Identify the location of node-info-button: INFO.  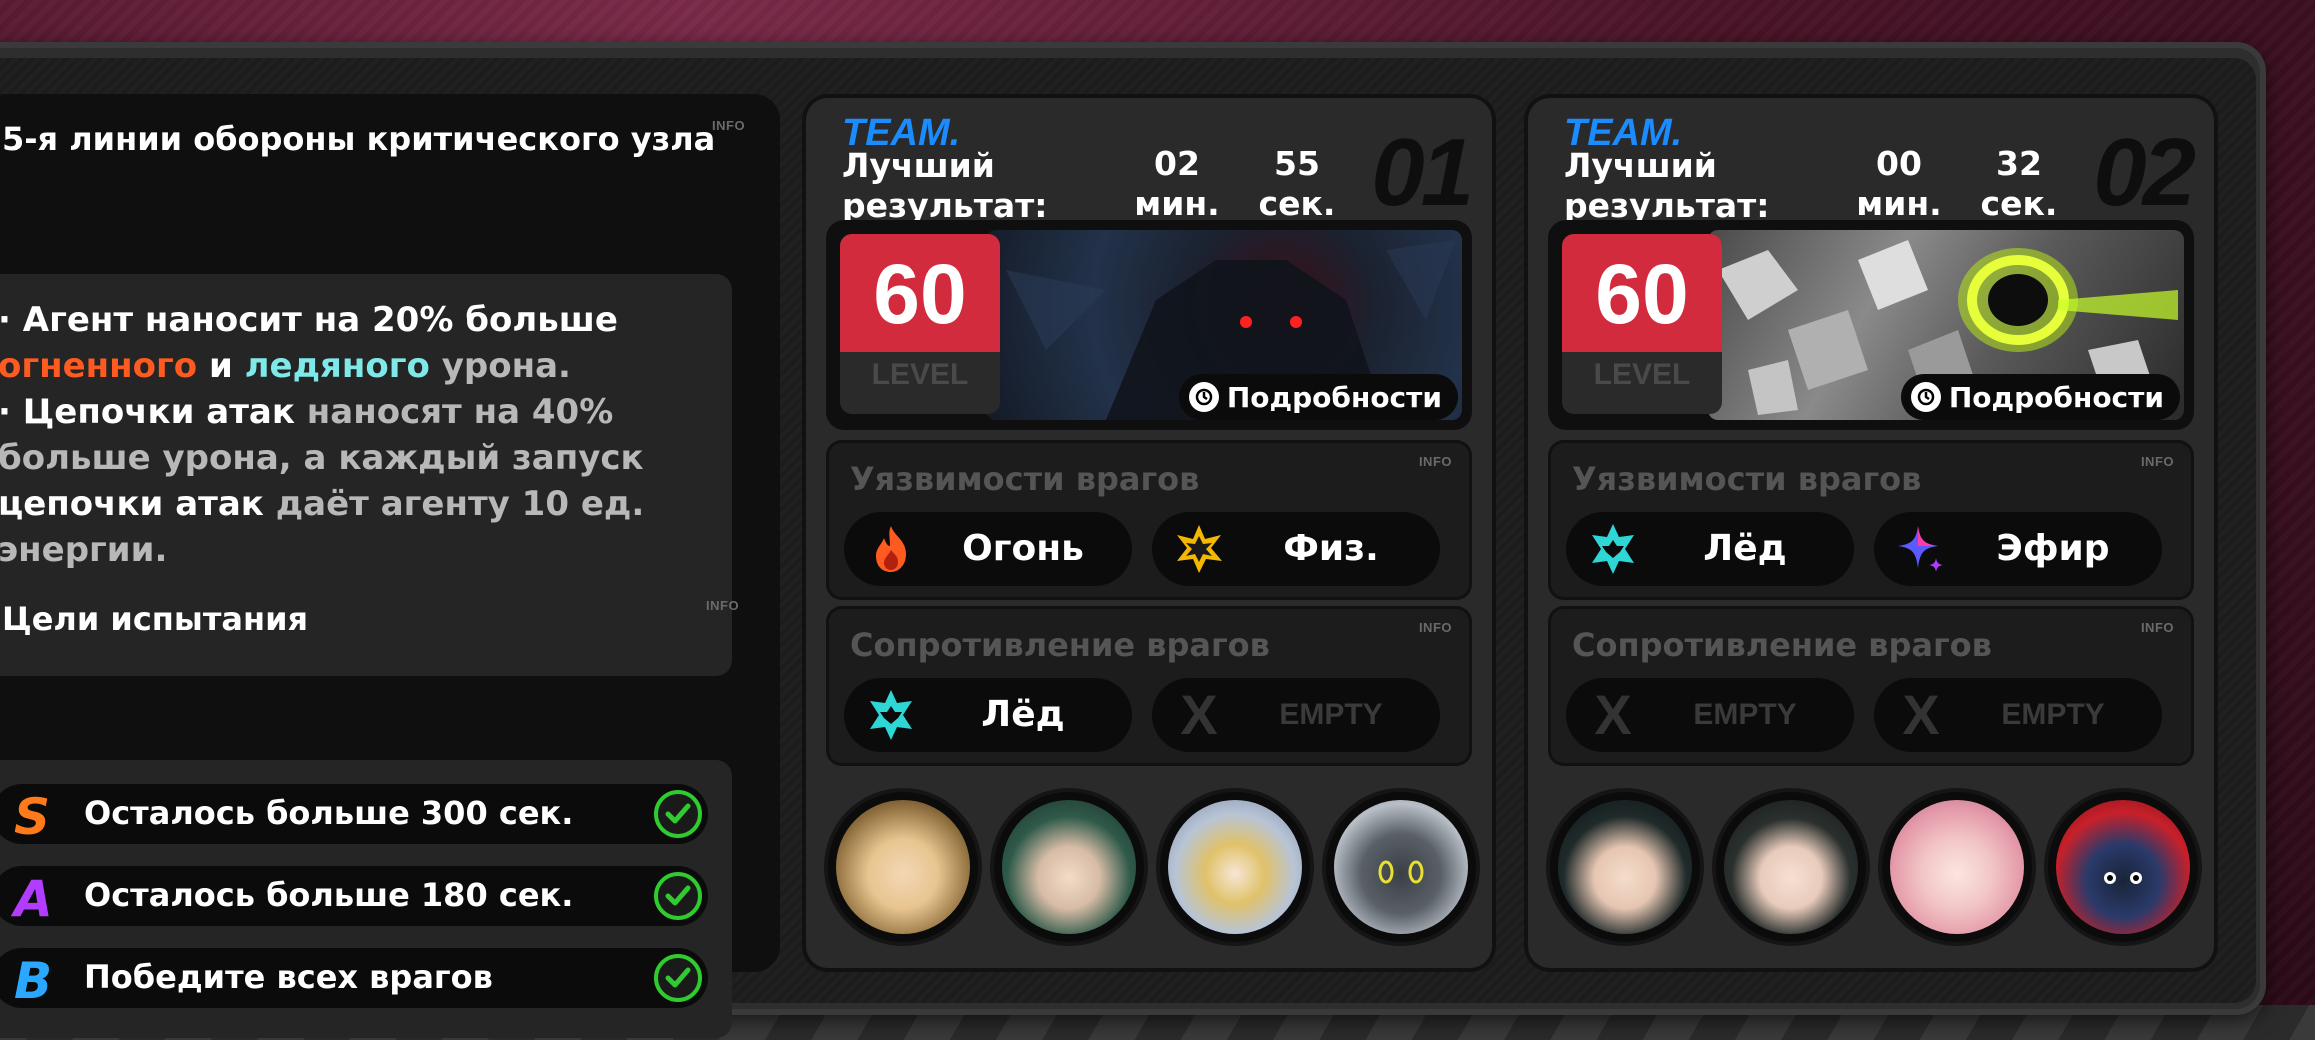
(728, 125).